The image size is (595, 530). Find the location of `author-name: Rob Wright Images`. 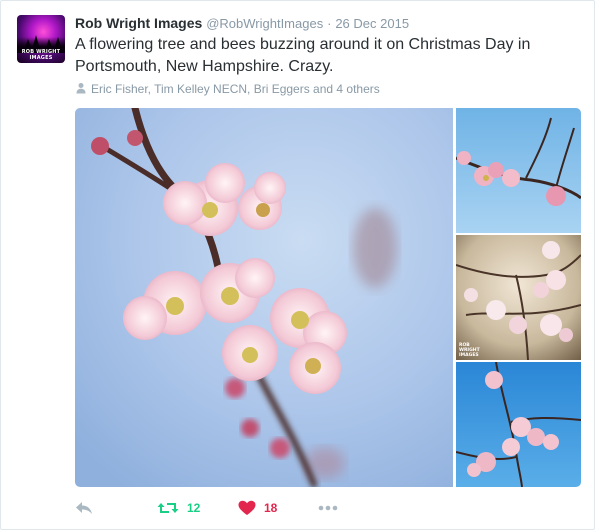

author-name: Rob Wright Images is located at coordinates (138, 23).